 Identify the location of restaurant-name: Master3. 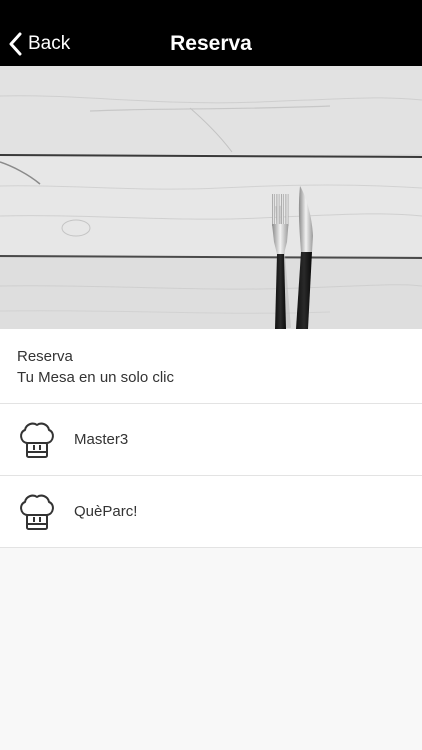
(101, 439).